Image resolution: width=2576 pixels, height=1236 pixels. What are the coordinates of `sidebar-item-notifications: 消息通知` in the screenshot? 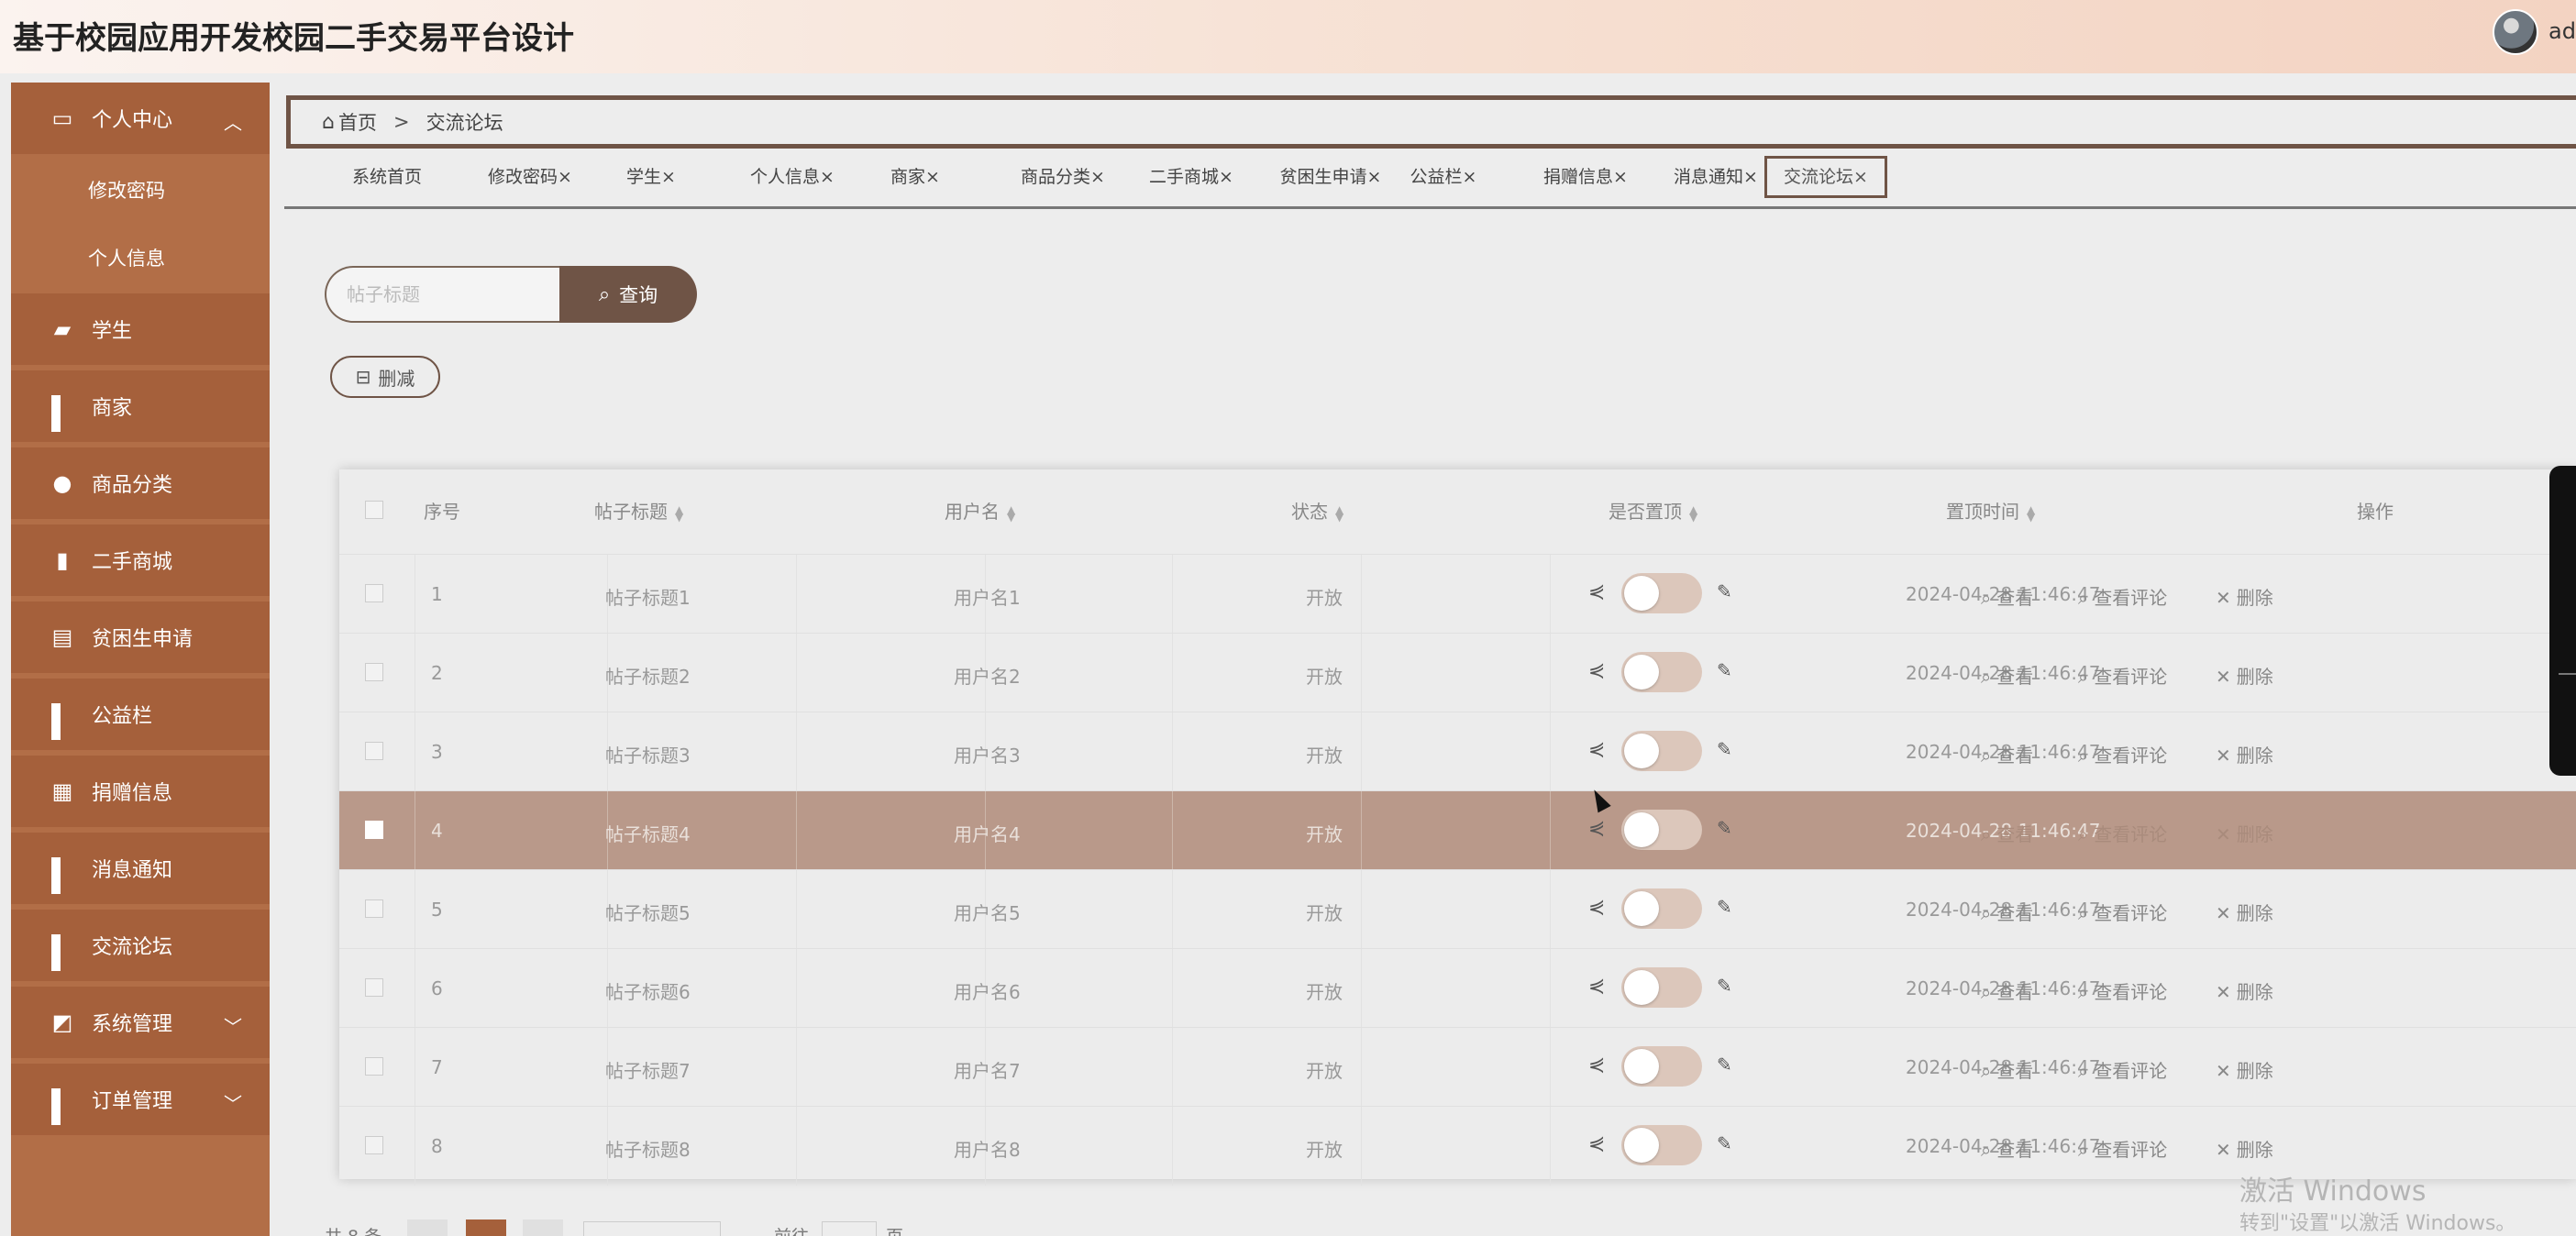 It's located at (140, 869).